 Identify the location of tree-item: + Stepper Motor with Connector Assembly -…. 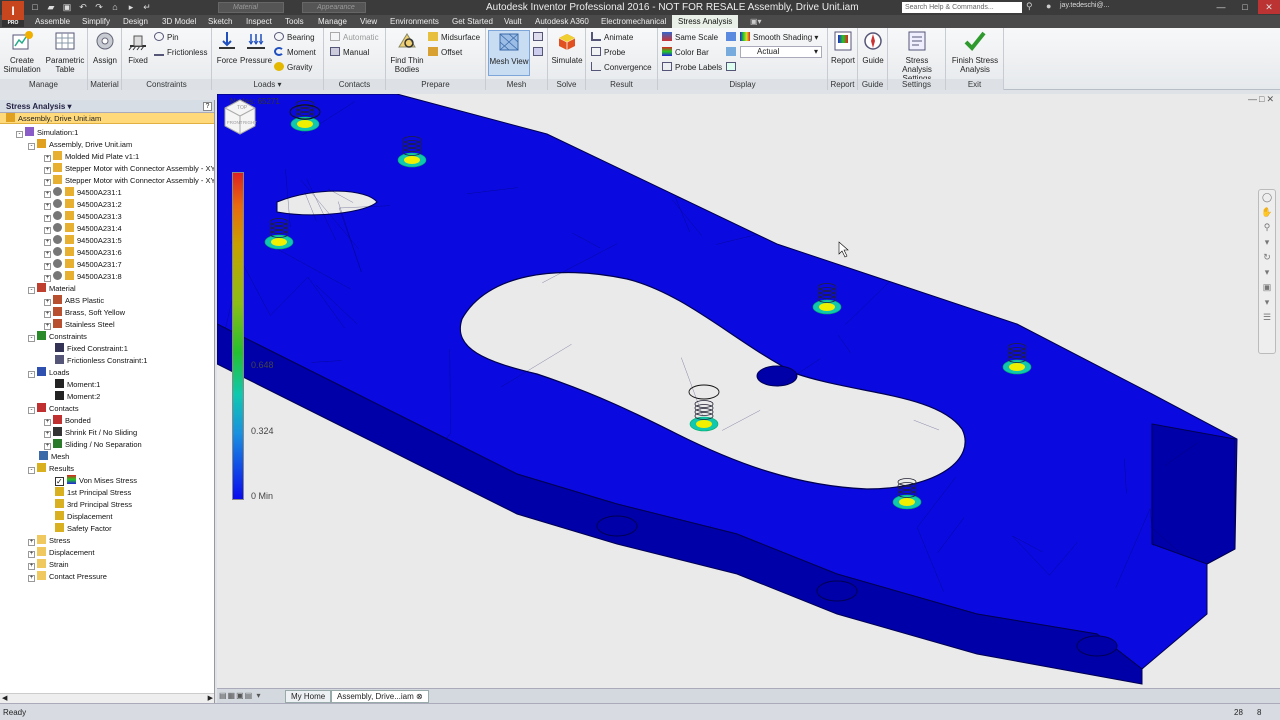
(129, 181).